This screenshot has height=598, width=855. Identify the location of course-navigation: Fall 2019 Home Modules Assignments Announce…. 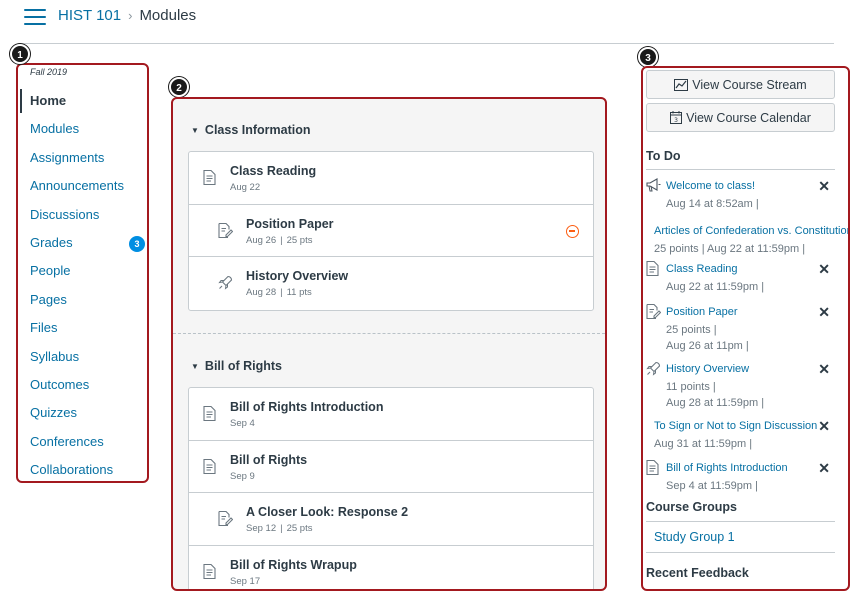
(82, 273).